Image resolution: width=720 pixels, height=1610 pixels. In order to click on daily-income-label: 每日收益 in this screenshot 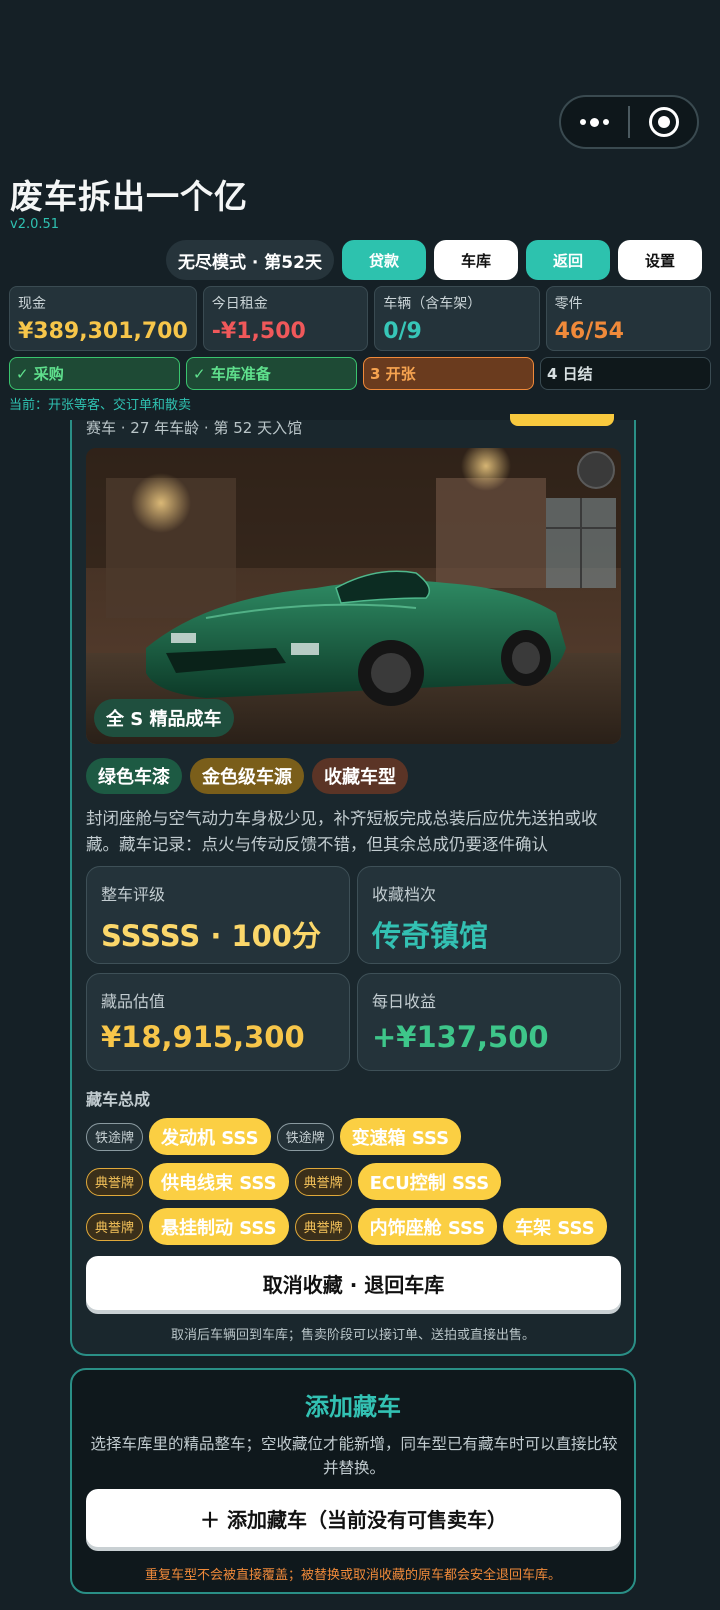, I will do `click(404, 1001)`.